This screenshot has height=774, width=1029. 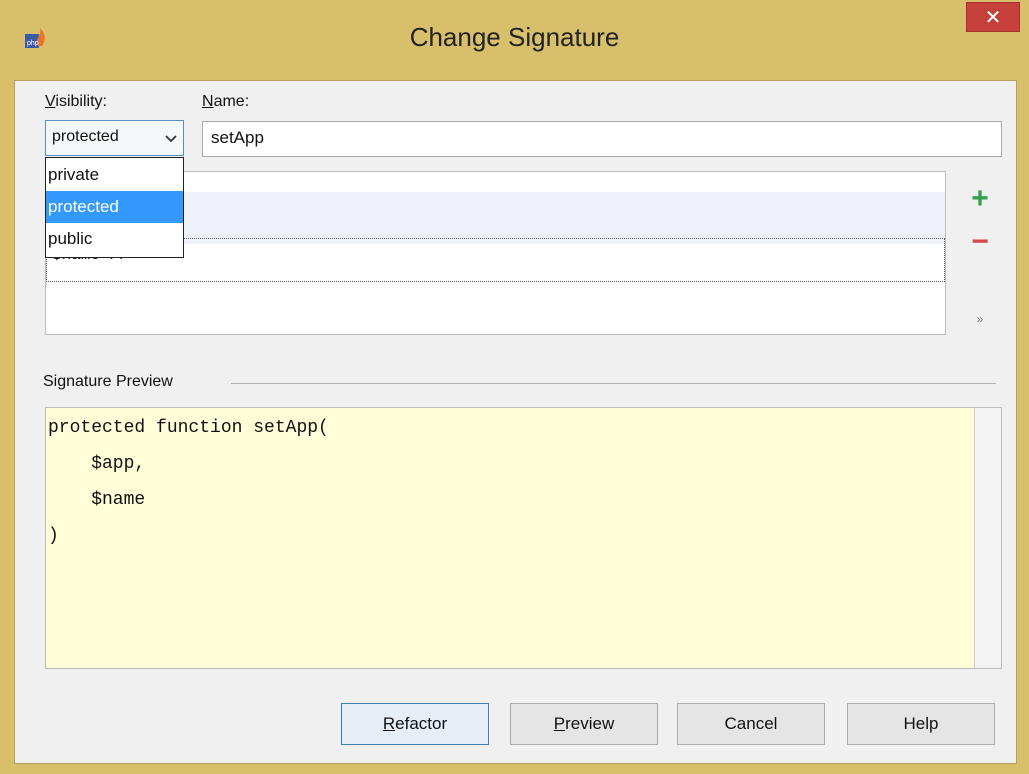 What do you see at coordinates (613, 383) in the screenshot?
I see `section-divider` at bounding box center [613, 383].